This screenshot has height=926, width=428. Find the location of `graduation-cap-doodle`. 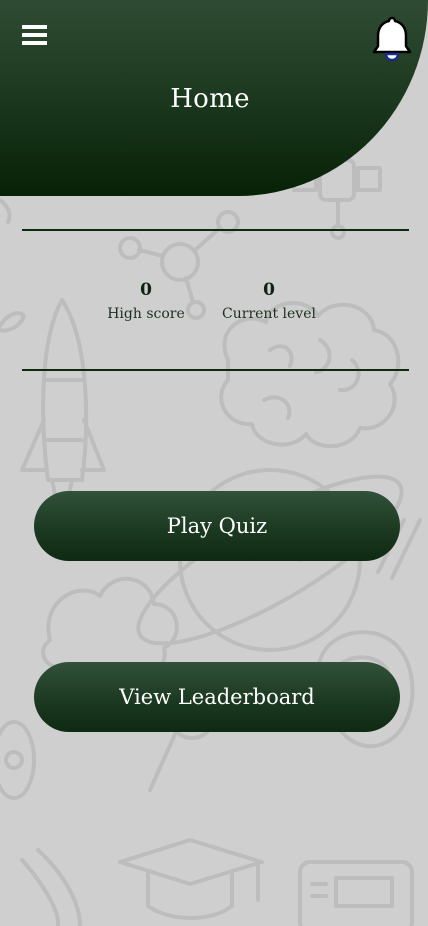

graduation-cap-doodle is located at coordinates (191, 879).